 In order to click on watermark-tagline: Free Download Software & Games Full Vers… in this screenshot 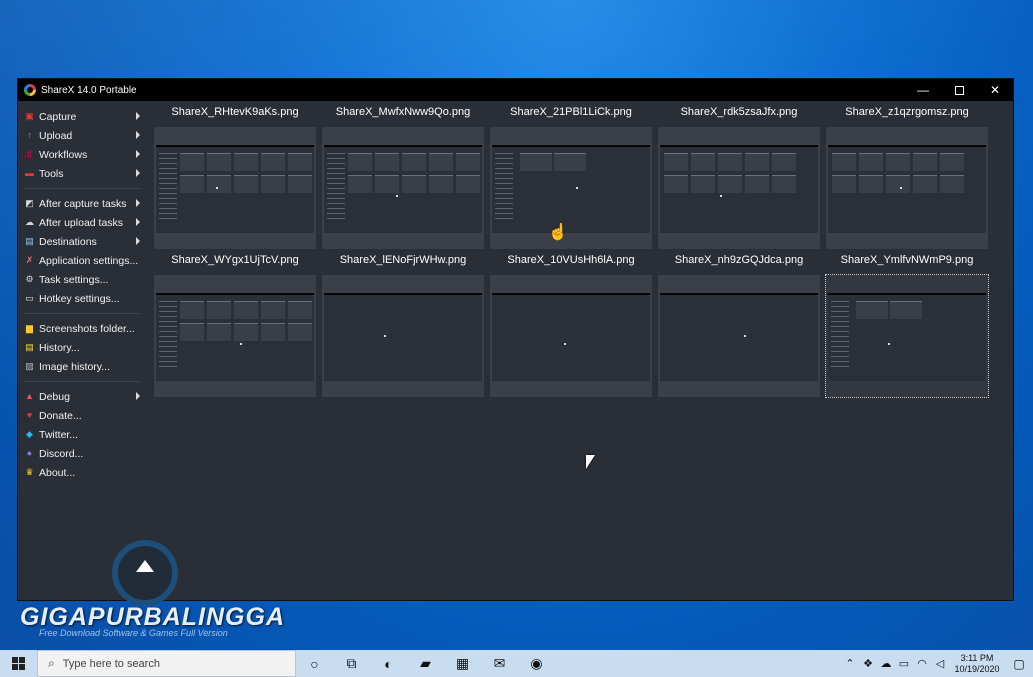, I will do `click(133, 633)`.